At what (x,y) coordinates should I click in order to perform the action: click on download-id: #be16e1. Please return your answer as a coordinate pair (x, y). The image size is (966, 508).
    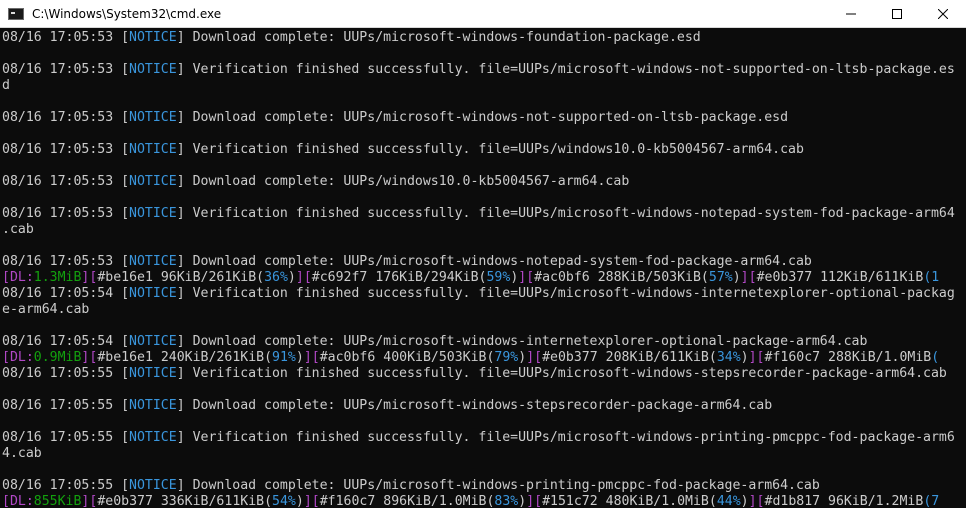
    Looking at the image, I should click on (125, 357).